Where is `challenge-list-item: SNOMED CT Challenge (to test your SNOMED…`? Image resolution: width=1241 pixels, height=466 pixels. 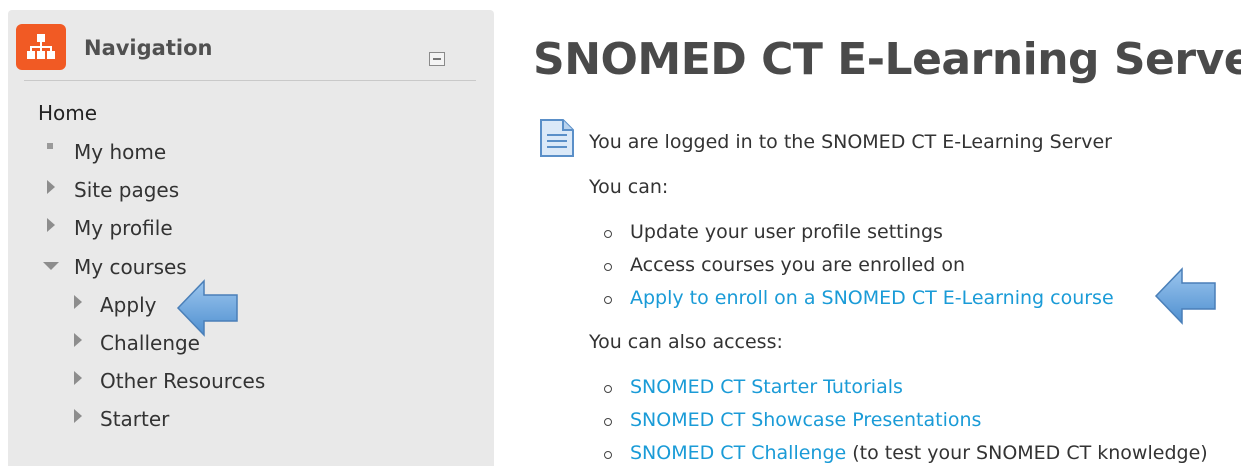
challenge-list-item: SNOMED CT Challenge (to test your SNOMED… is located at coordinates (919, 453).